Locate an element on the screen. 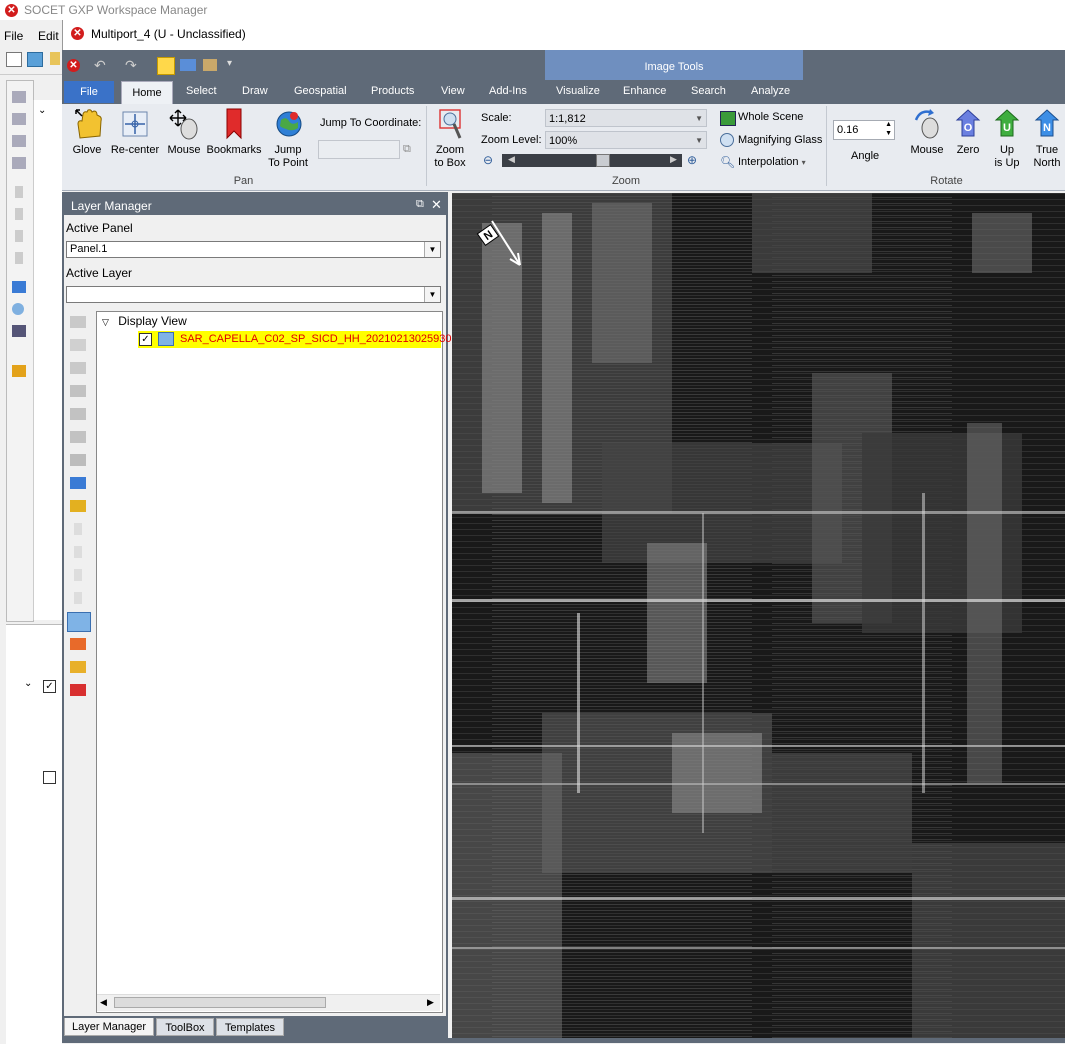 This screenshot has width=1065, height=1044. zoom-in-icon: ⊕ is located at coordinates (692, 160).